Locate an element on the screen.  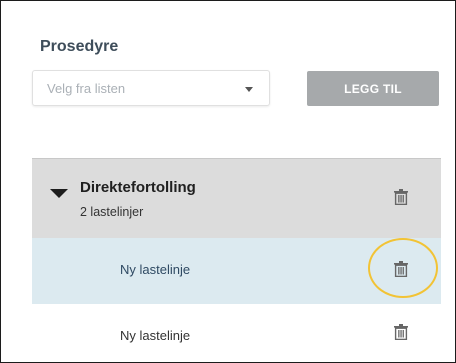
select-placeholder: Velg fra listen is located at coordinates (86, 88).